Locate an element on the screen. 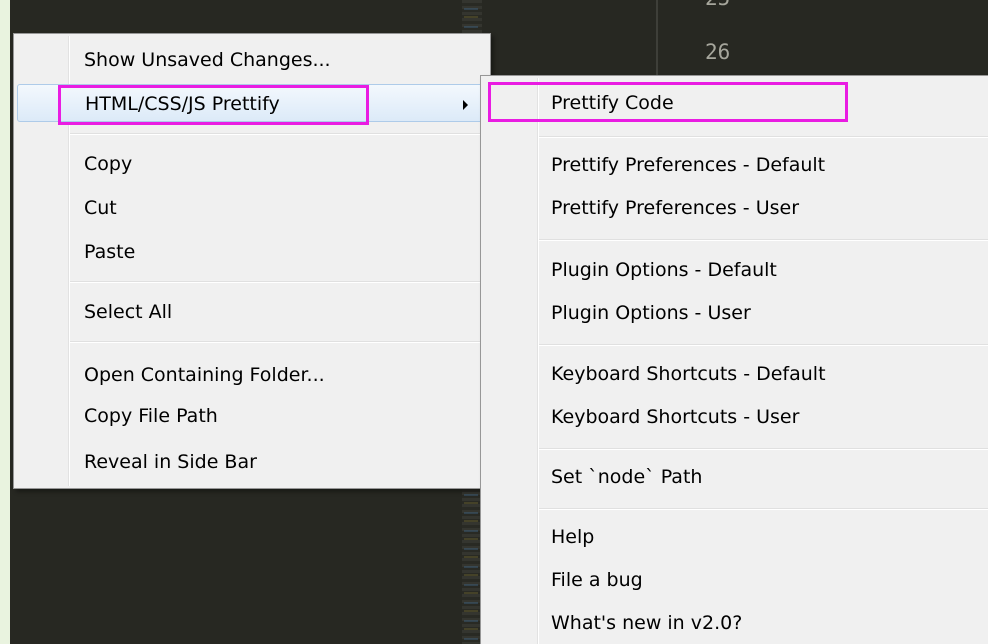  menu-item-label: Copy File Path is located at coordinates (151, 416).